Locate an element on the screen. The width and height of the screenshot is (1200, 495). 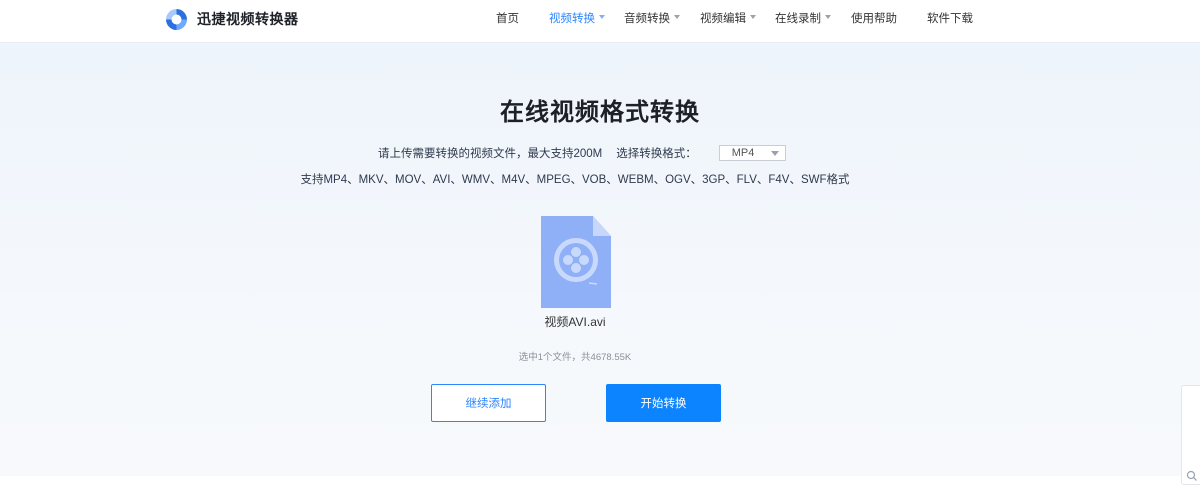
logo-icon is located at coordinates (176, 19).